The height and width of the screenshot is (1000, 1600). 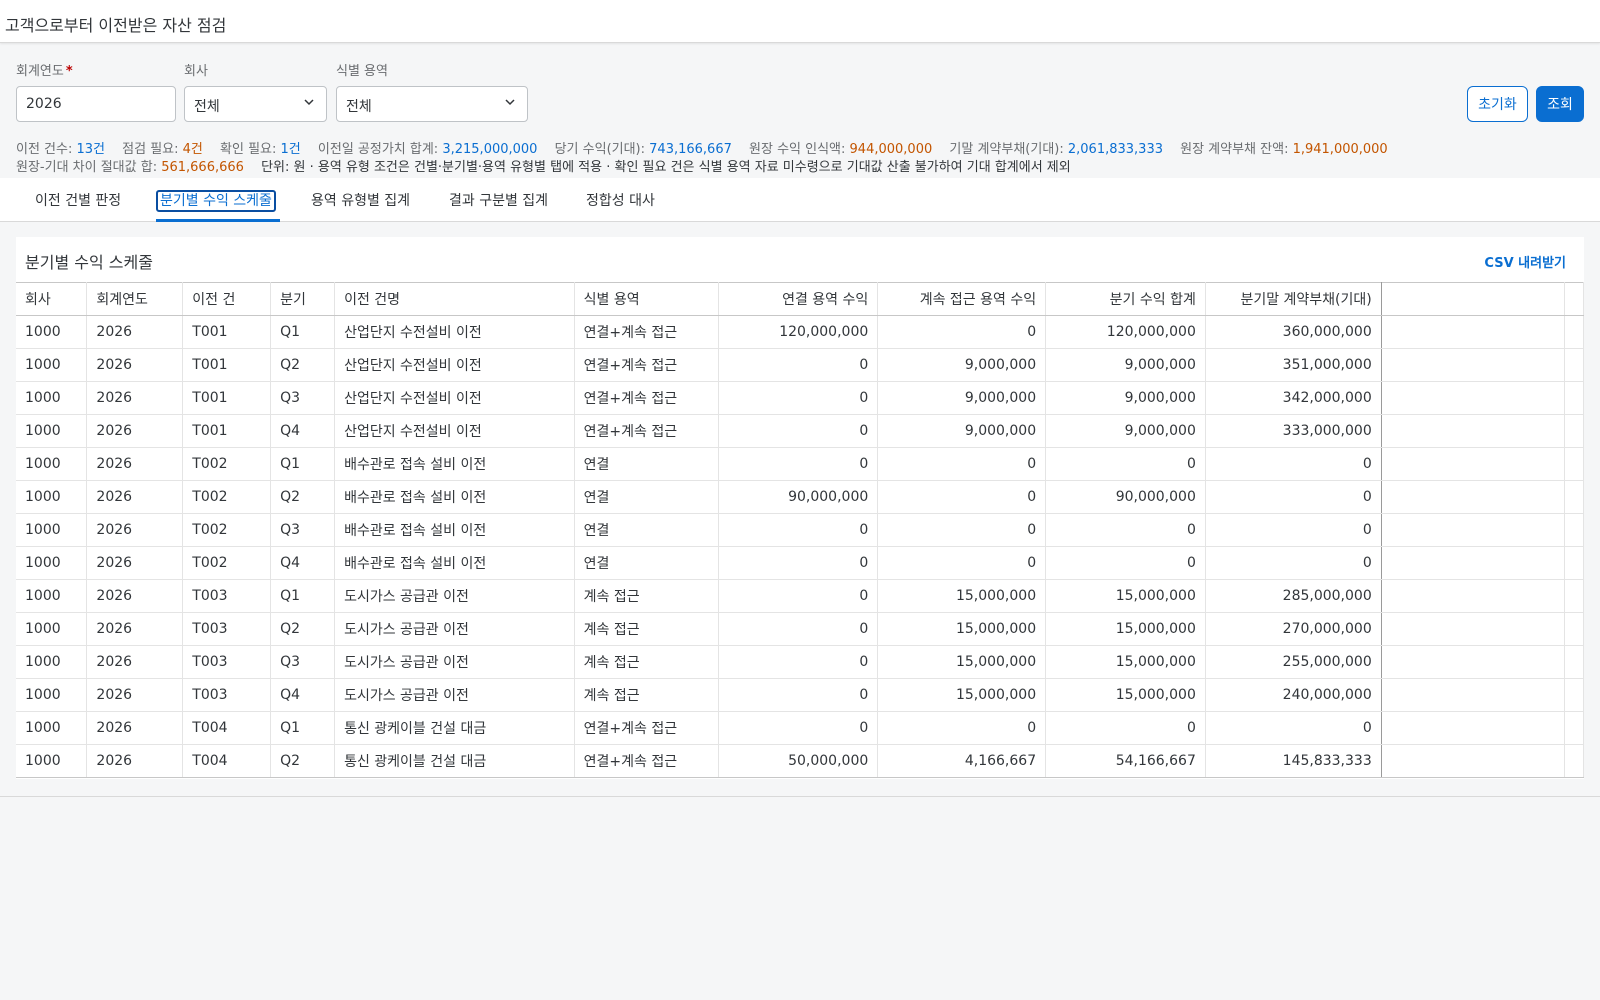 I want to click on cell-liability: 145,833,333, so click(x=1293, y=761).